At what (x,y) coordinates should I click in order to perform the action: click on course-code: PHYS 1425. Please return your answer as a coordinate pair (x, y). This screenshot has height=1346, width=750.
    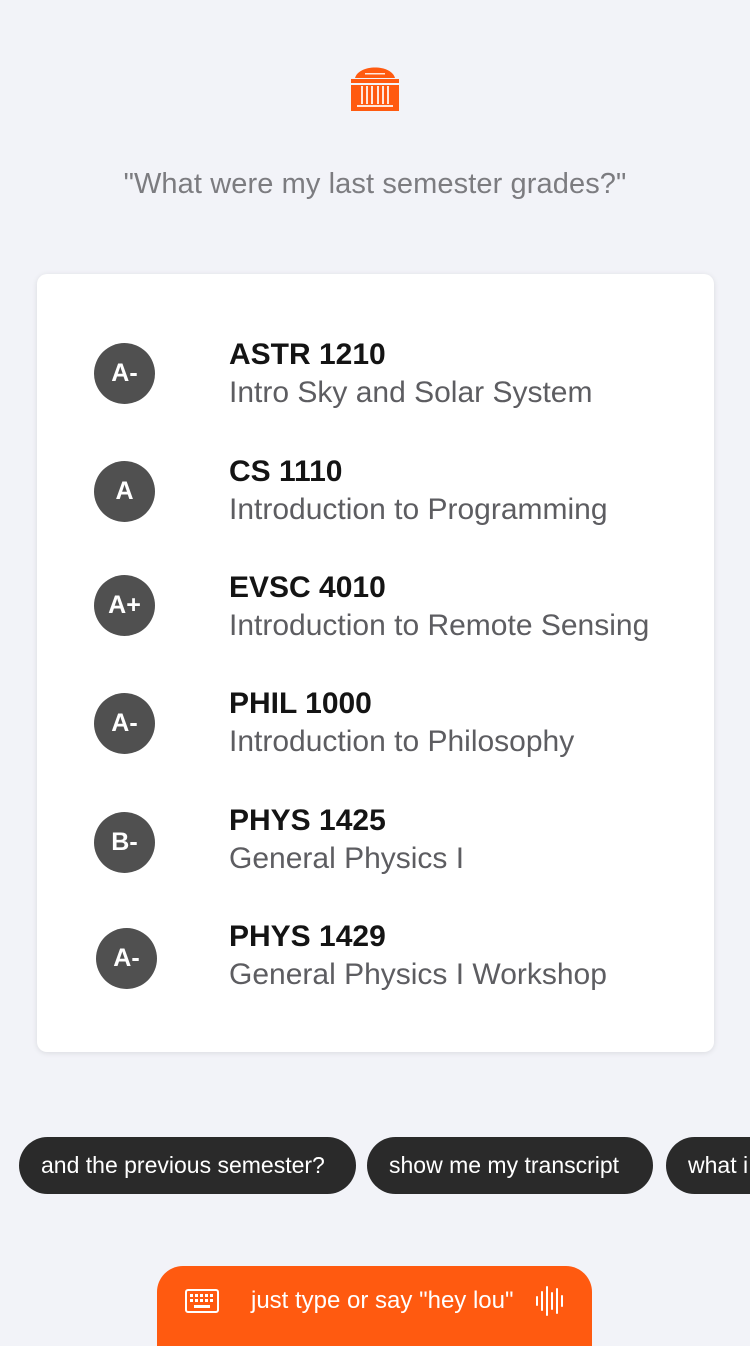
    Looking at the image, I should click on (307, 820).